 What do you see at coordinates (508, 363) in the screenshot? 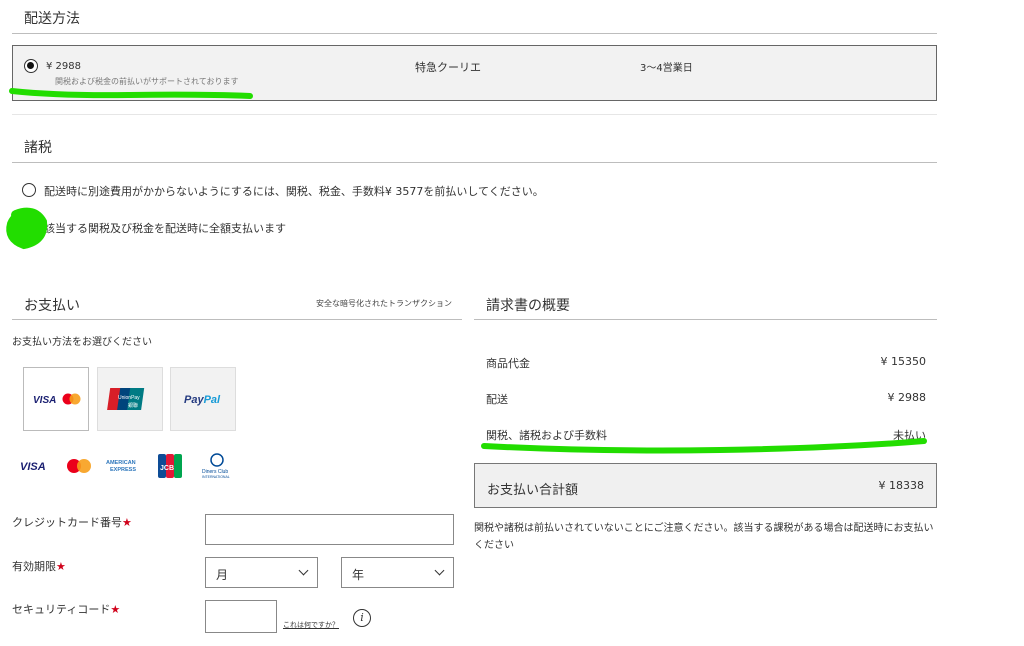
I see `summary-row-label: 商品代金` at bounding box center [508, 363].